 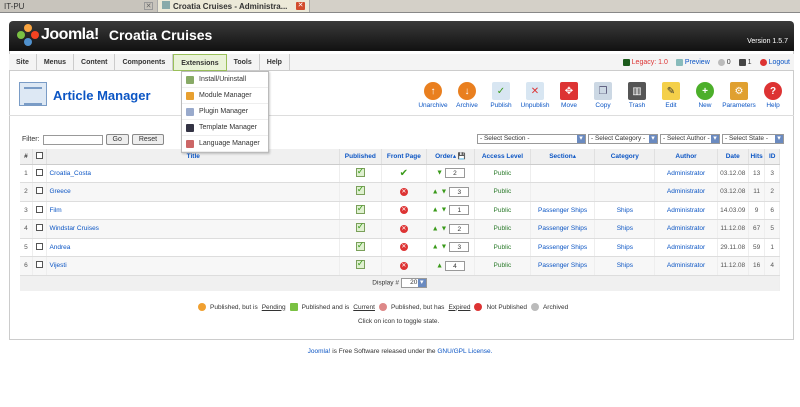 What do you see at coordinates (531, 139) in the screenshot?
I see `section-select: - Select Section -` at bounding box center [531, 139].